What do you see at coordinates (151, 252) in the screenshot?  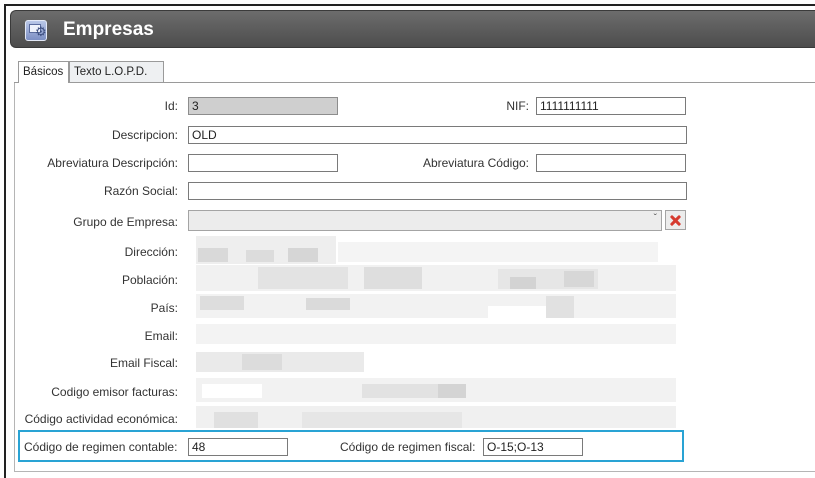 I see `direccion-label: Dirección:` at bounding box center [151, 252].